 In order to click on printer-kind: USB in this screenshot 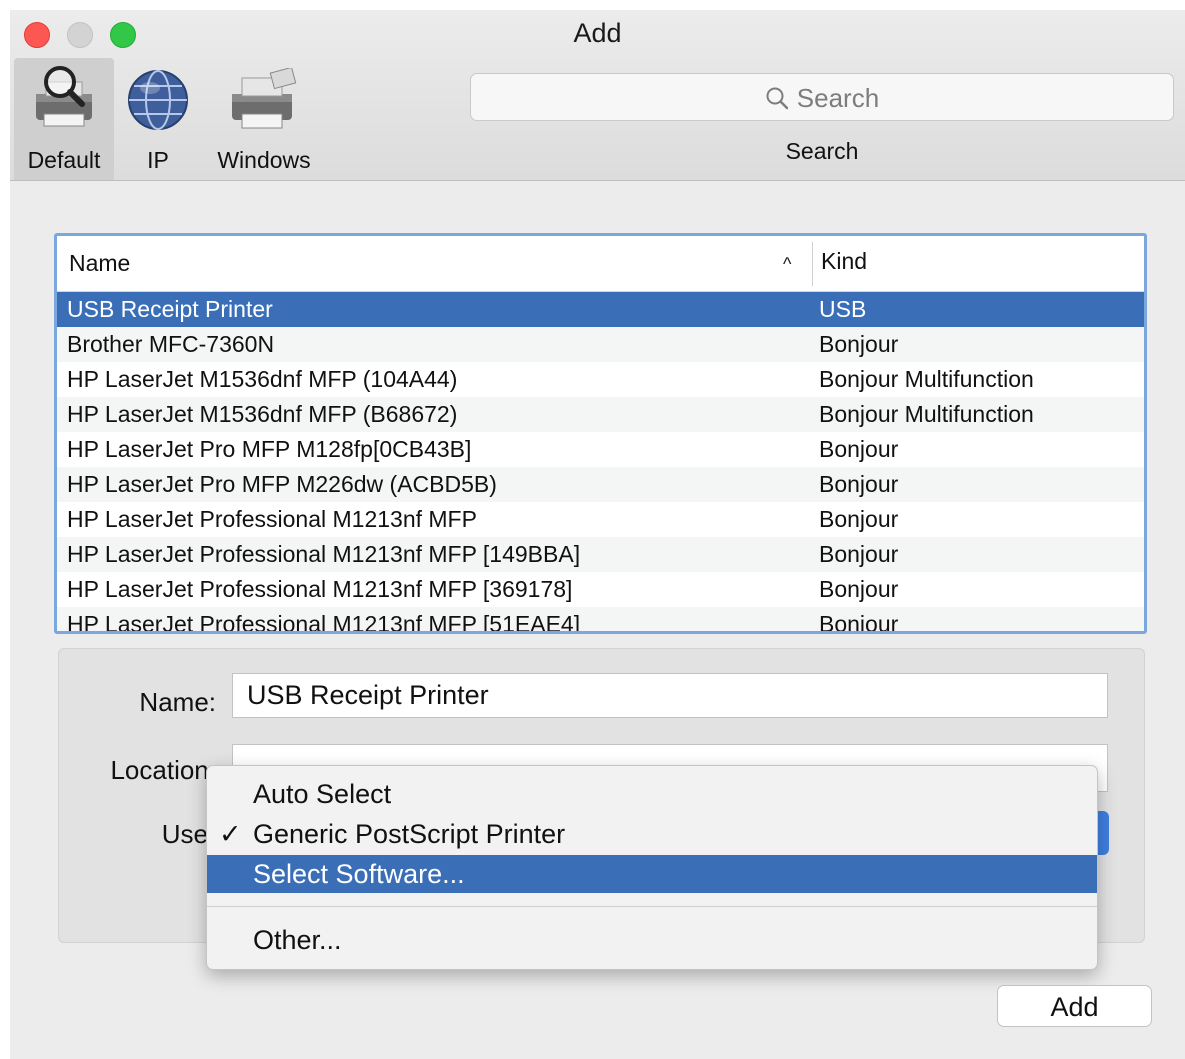, I will do `click(843, 309)`.